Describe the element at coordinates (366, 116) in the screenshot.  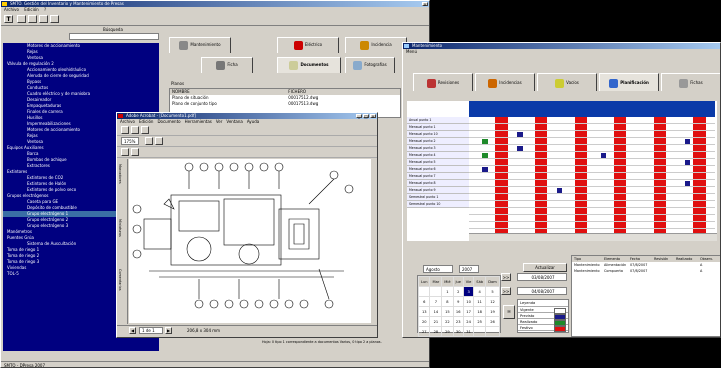
I see `pdf-maximize-button: □` at that location.